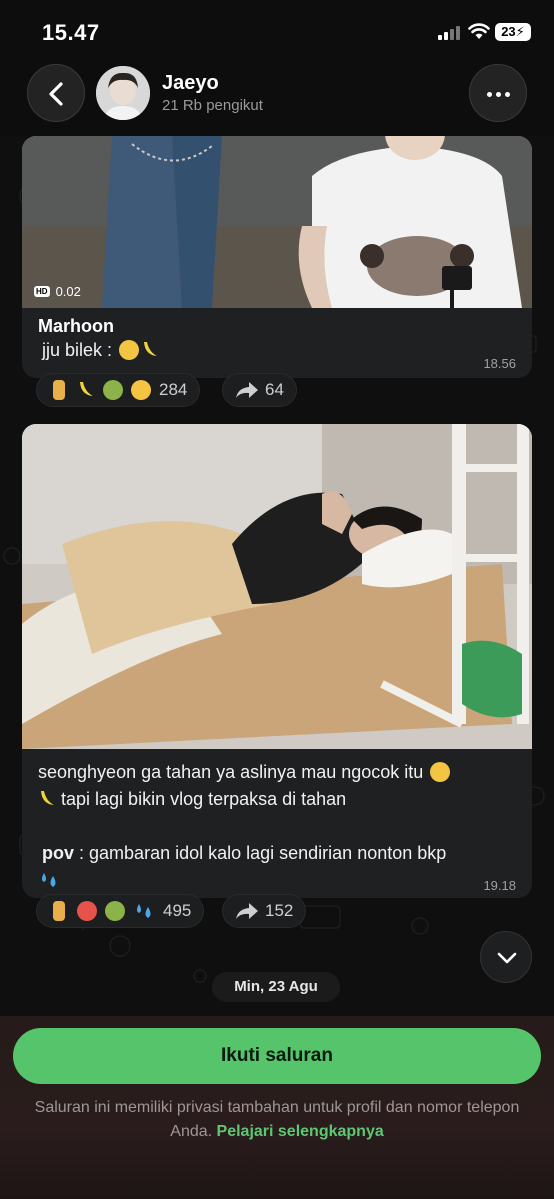  I want to click on share-count: 152, so click(279, 910).